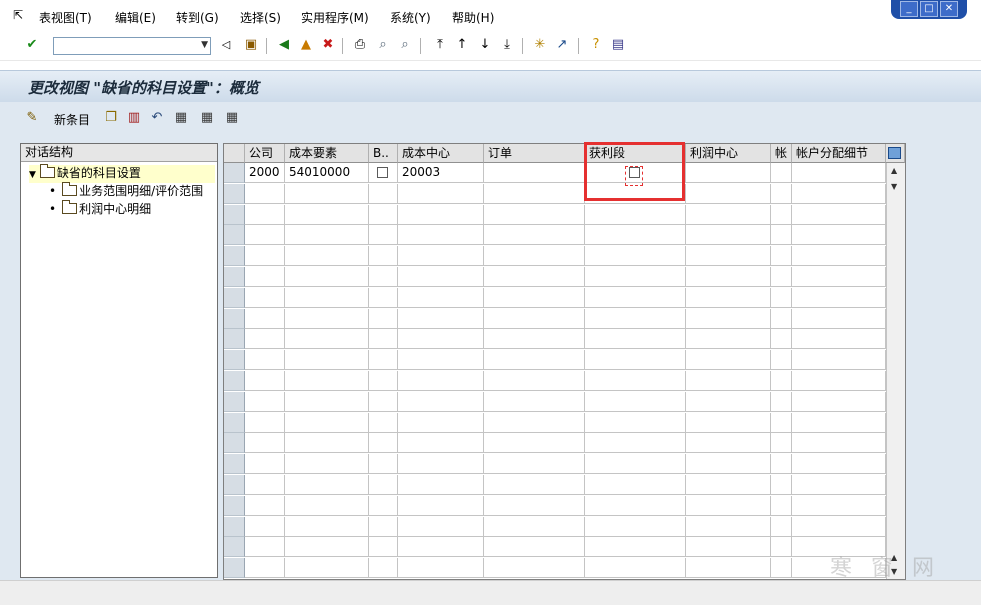 The width and height of the screenshot is (981, 605). I want to click on column-header-order: 订单, so click(534, 153).